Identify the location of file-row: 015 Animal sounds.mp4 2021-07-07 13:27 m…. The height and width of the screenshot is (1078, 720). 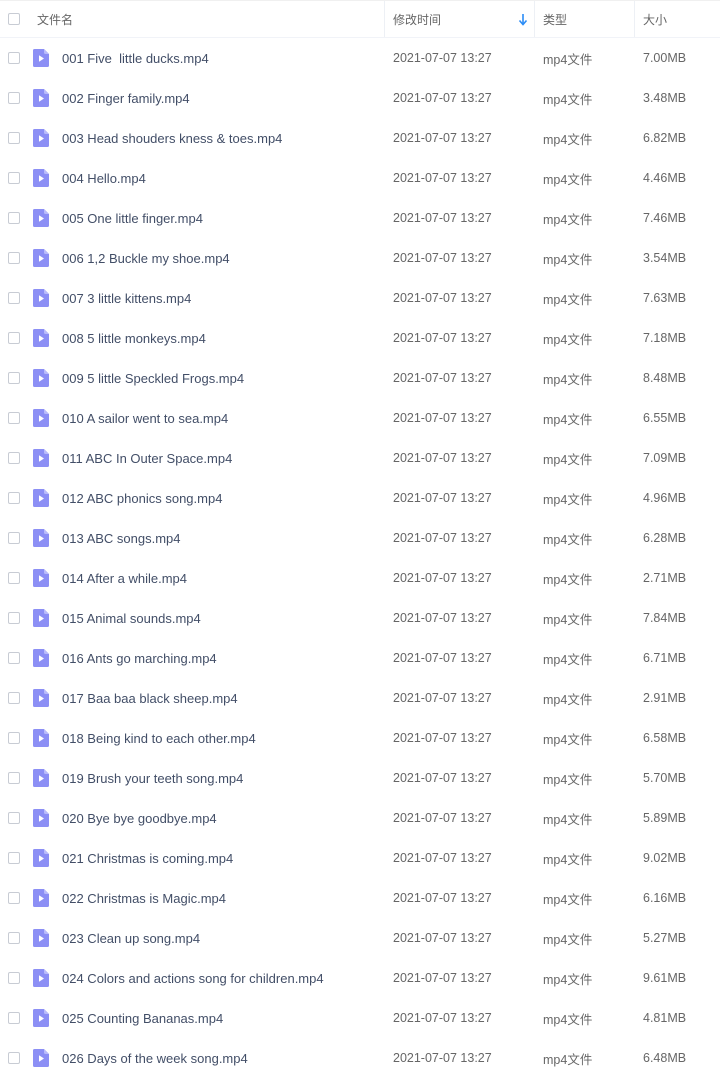
(360, 618).